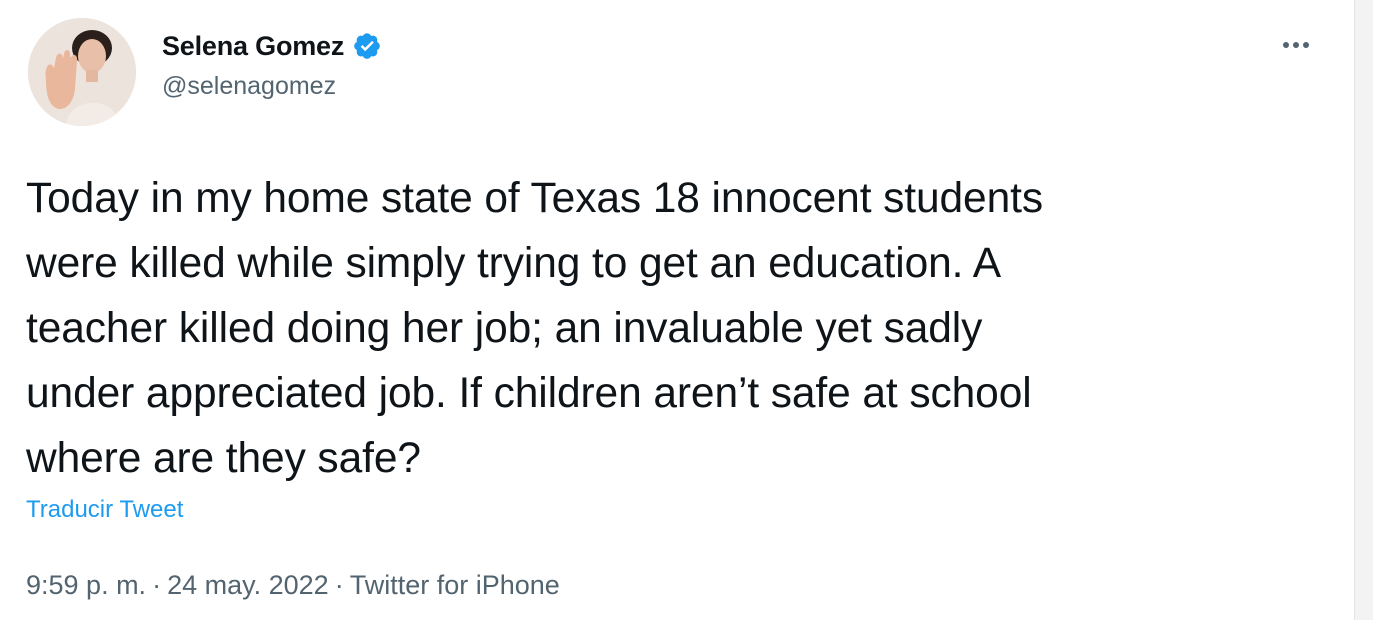 Image resolution: width=1373 pixels, height=620 pixels. I want to click on avatar, so click(82, 72).